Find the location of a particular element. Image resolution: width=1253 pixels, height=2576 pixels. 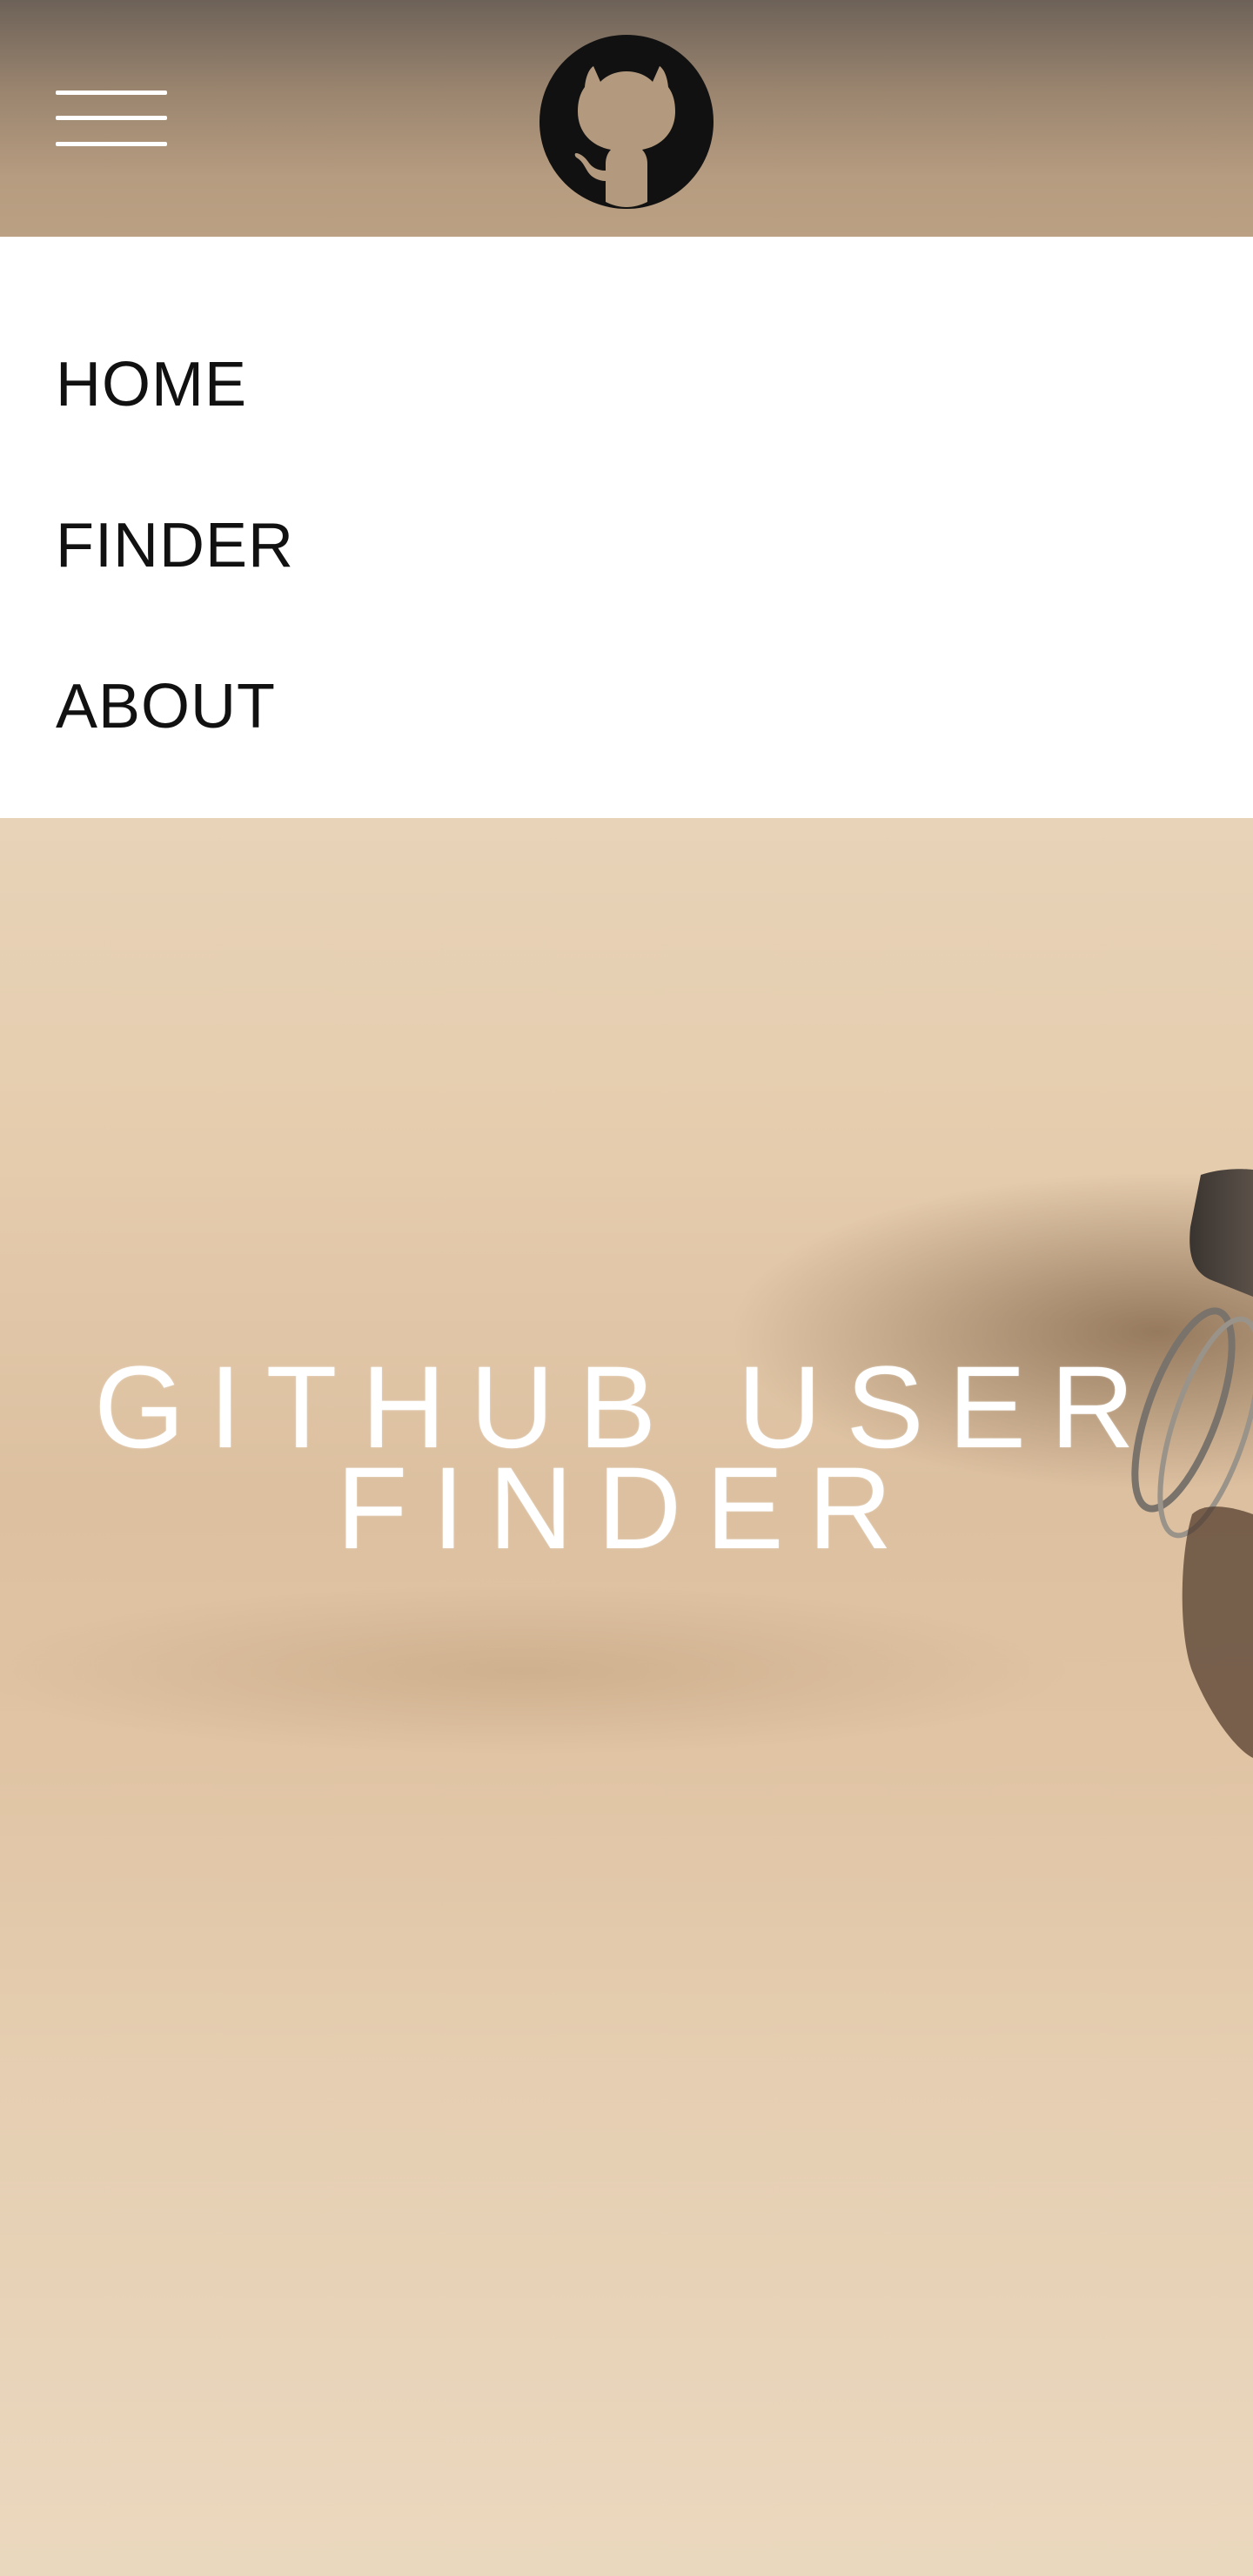

nav-item-about: ABOUT is located at coordinates (166, 706).